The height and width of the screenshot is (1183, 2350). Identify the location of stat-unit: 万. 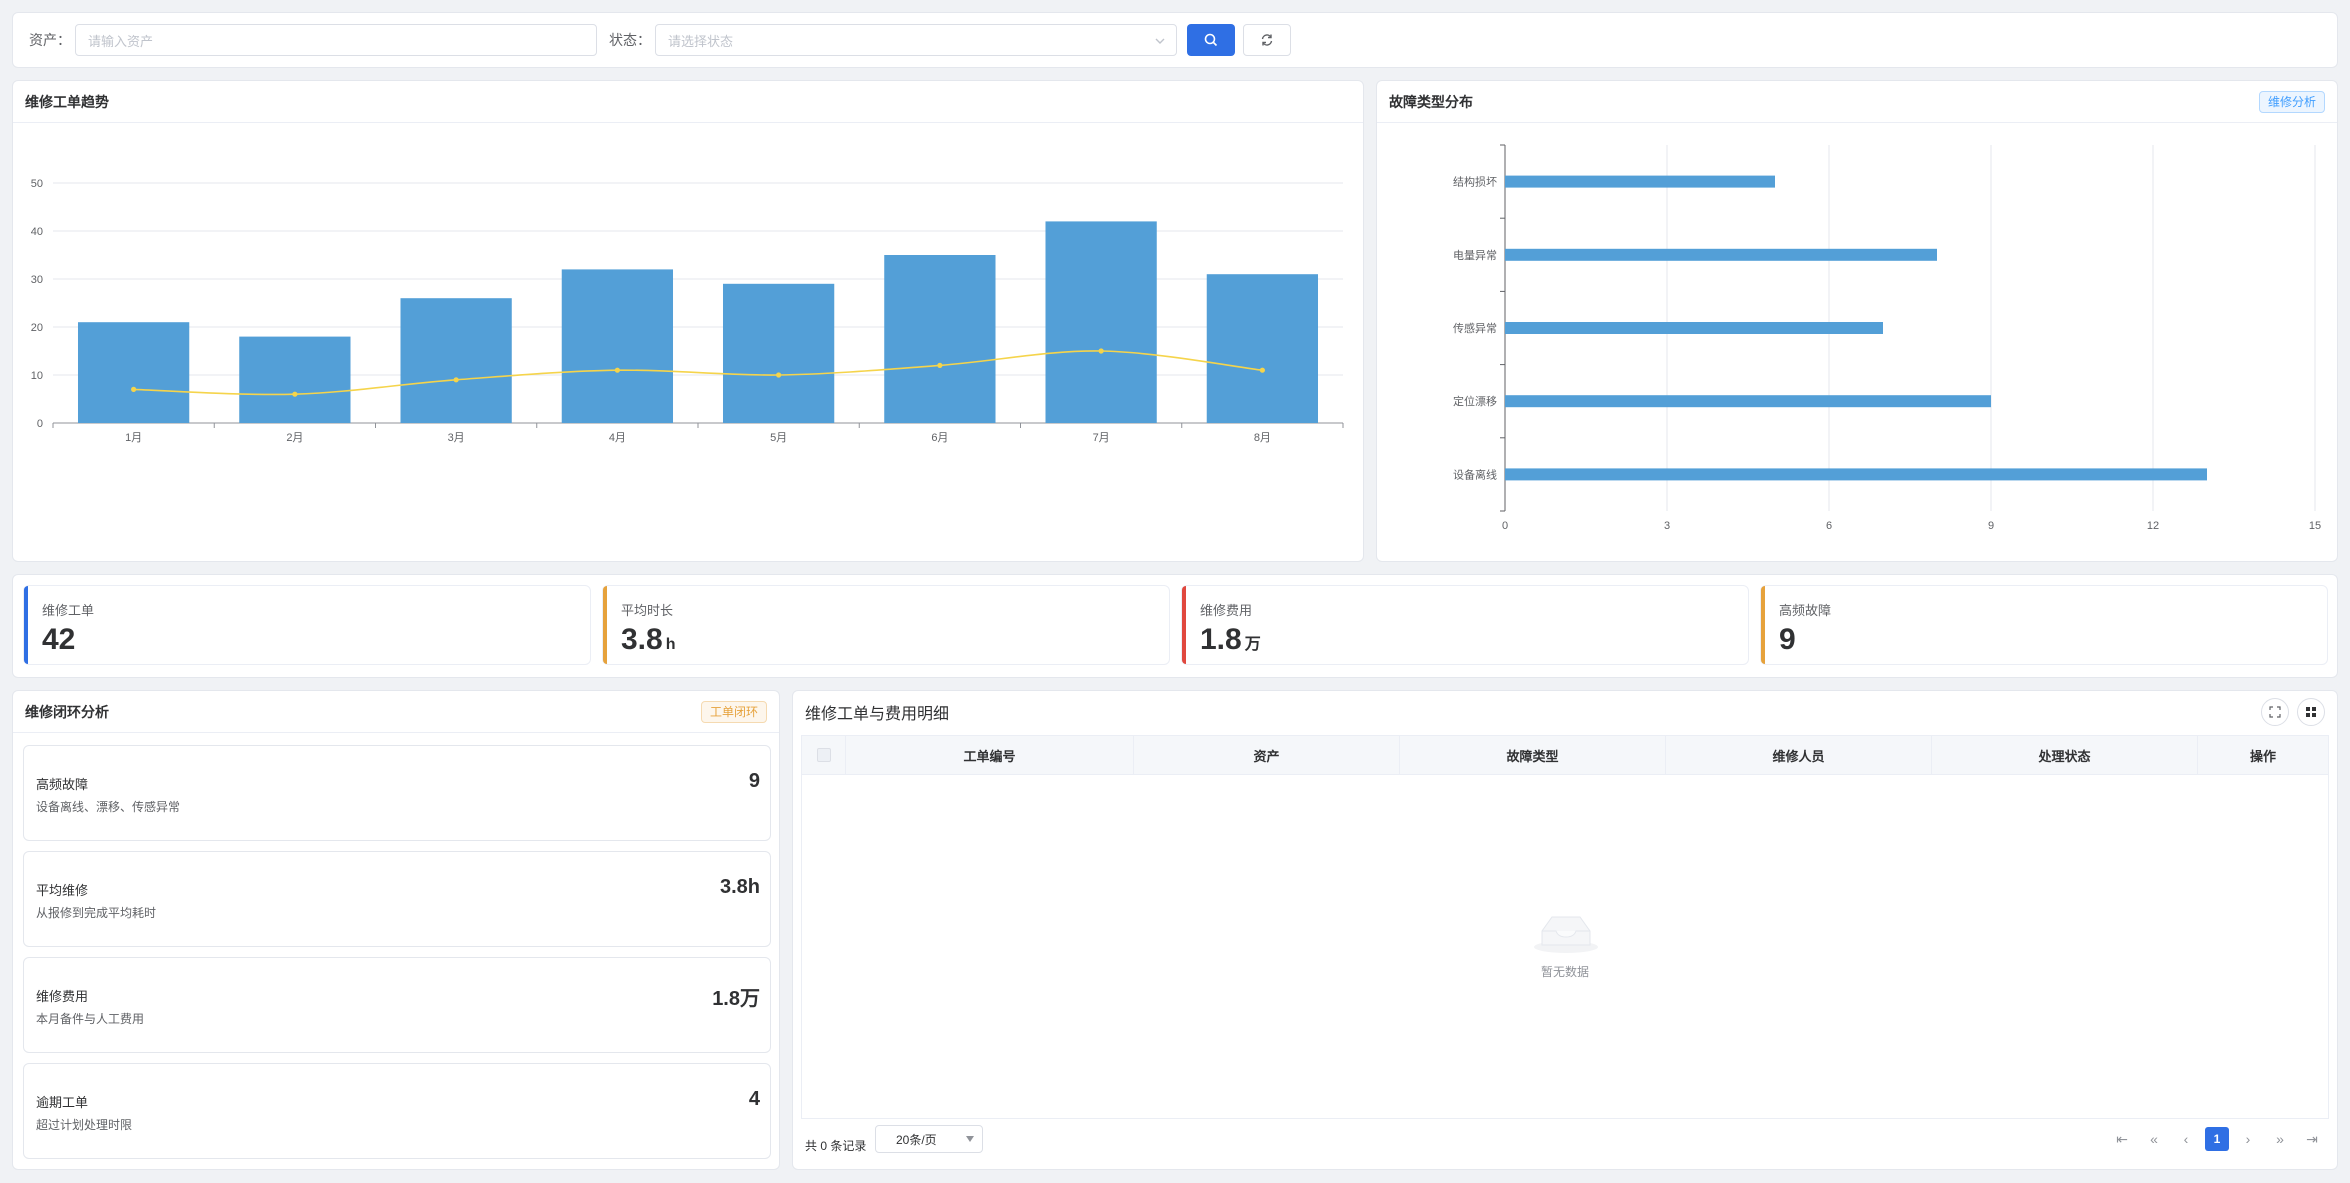
(1252, 644).